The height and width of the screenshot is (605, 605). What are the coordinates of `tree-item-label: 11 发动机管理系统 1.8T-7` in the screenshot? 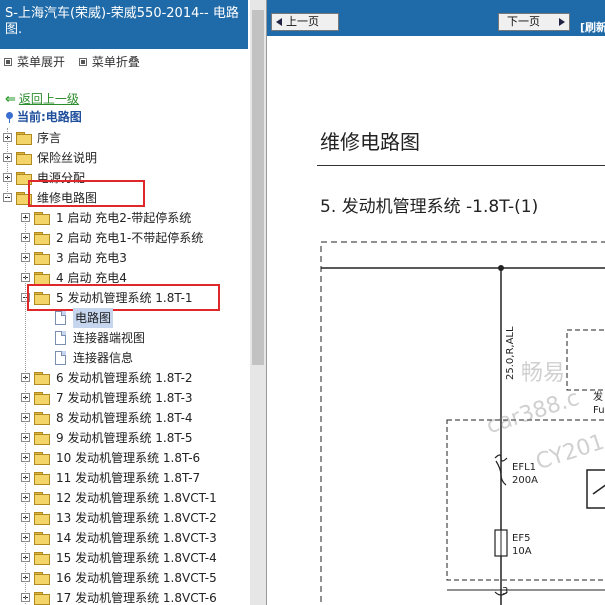 It's located at (128, 478).